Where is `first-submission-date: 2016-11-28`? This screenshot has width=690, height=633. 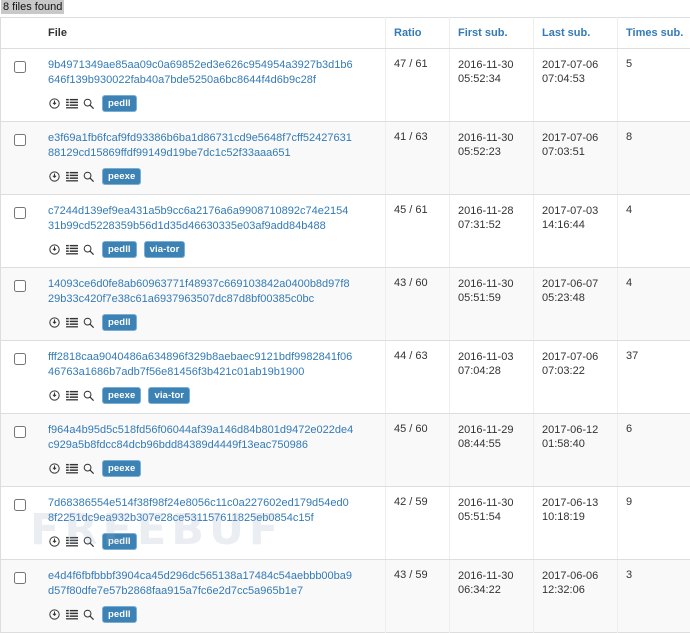 first-submission-date: 2016-11-28 is located at coordinates (492, 211).